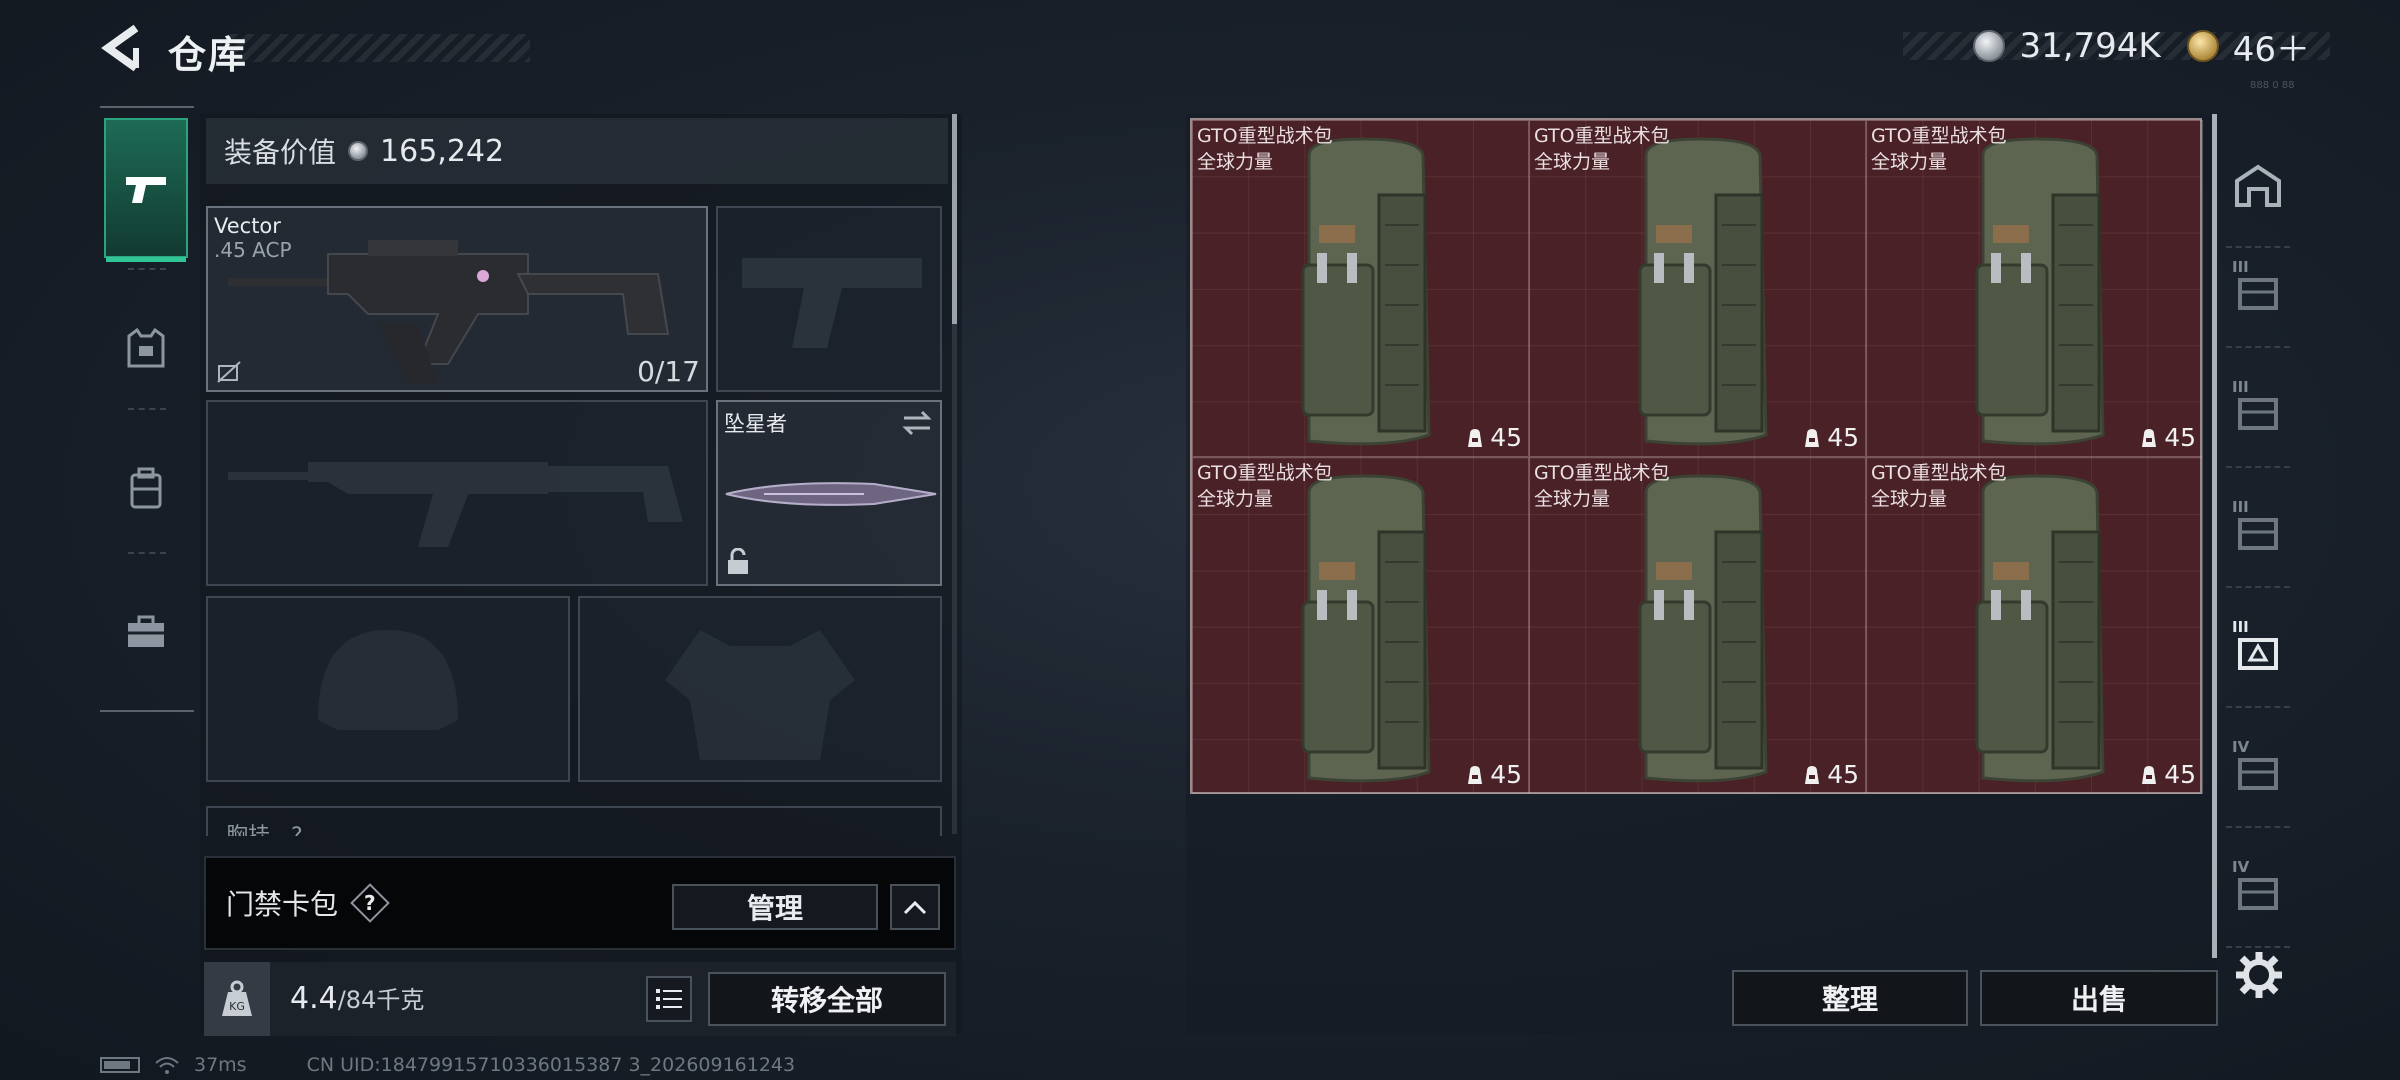 Image resolution: width=2400 pixels, height=1080 pixels. What do you see at coordinates (2258, 293) in the screenshot?
I see `tab-storage-tier-1: III` at bounding box center [2258, 293].